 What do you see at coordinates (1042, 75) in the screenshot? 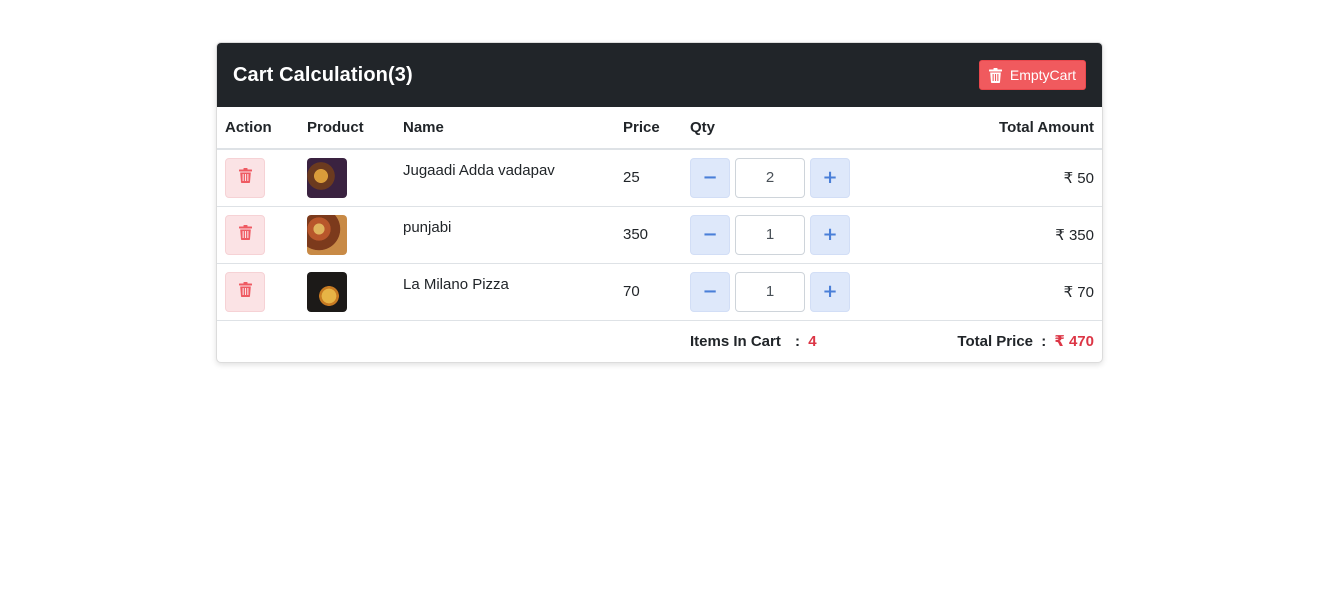
I see `empty-cart-label: EmptyCart` at bounding box center [1042, 75].